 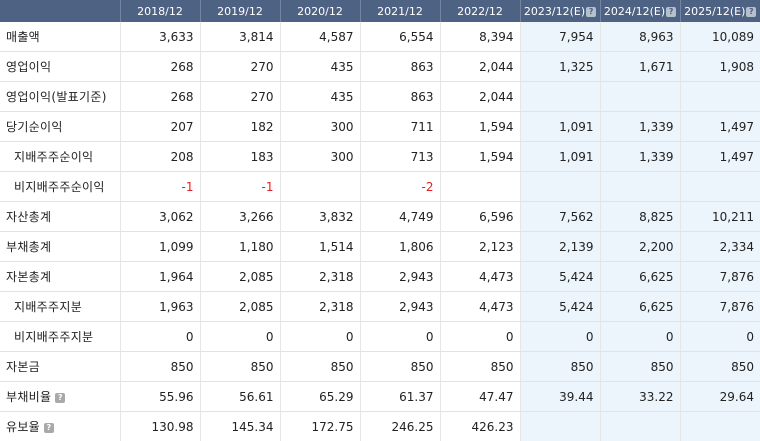 What do you see at coordinates (380, 66) in the screenshot?
I see `table-row: 영업이익 268 270 435 863 2,044 1,325 1,671 1,908` at bounding box center [380, 66].